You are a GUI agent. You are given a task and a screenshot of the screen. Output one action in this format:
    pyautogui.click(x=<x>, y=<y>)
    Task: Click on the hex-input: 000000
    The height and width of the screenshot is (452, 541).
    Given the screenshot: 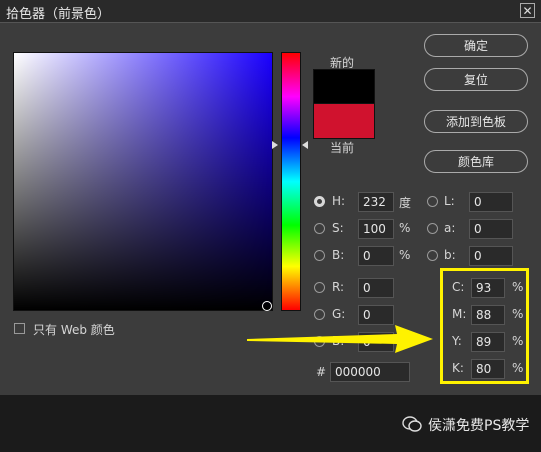 What is the action you would take?
    pyautogui.click(x=370, y=372)
    